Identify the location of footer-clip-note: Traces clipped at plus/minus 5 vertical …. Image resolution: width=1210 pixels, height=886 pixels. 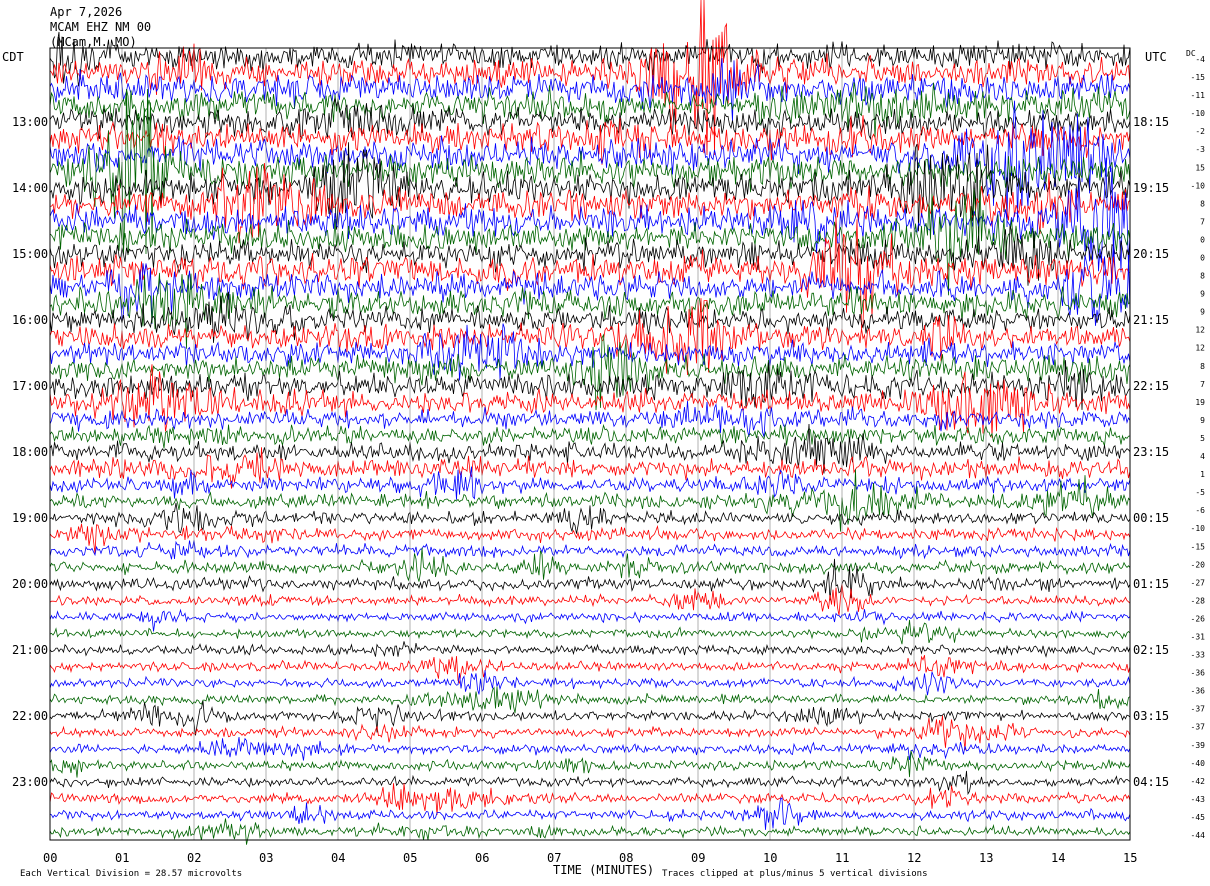
(795, 874).